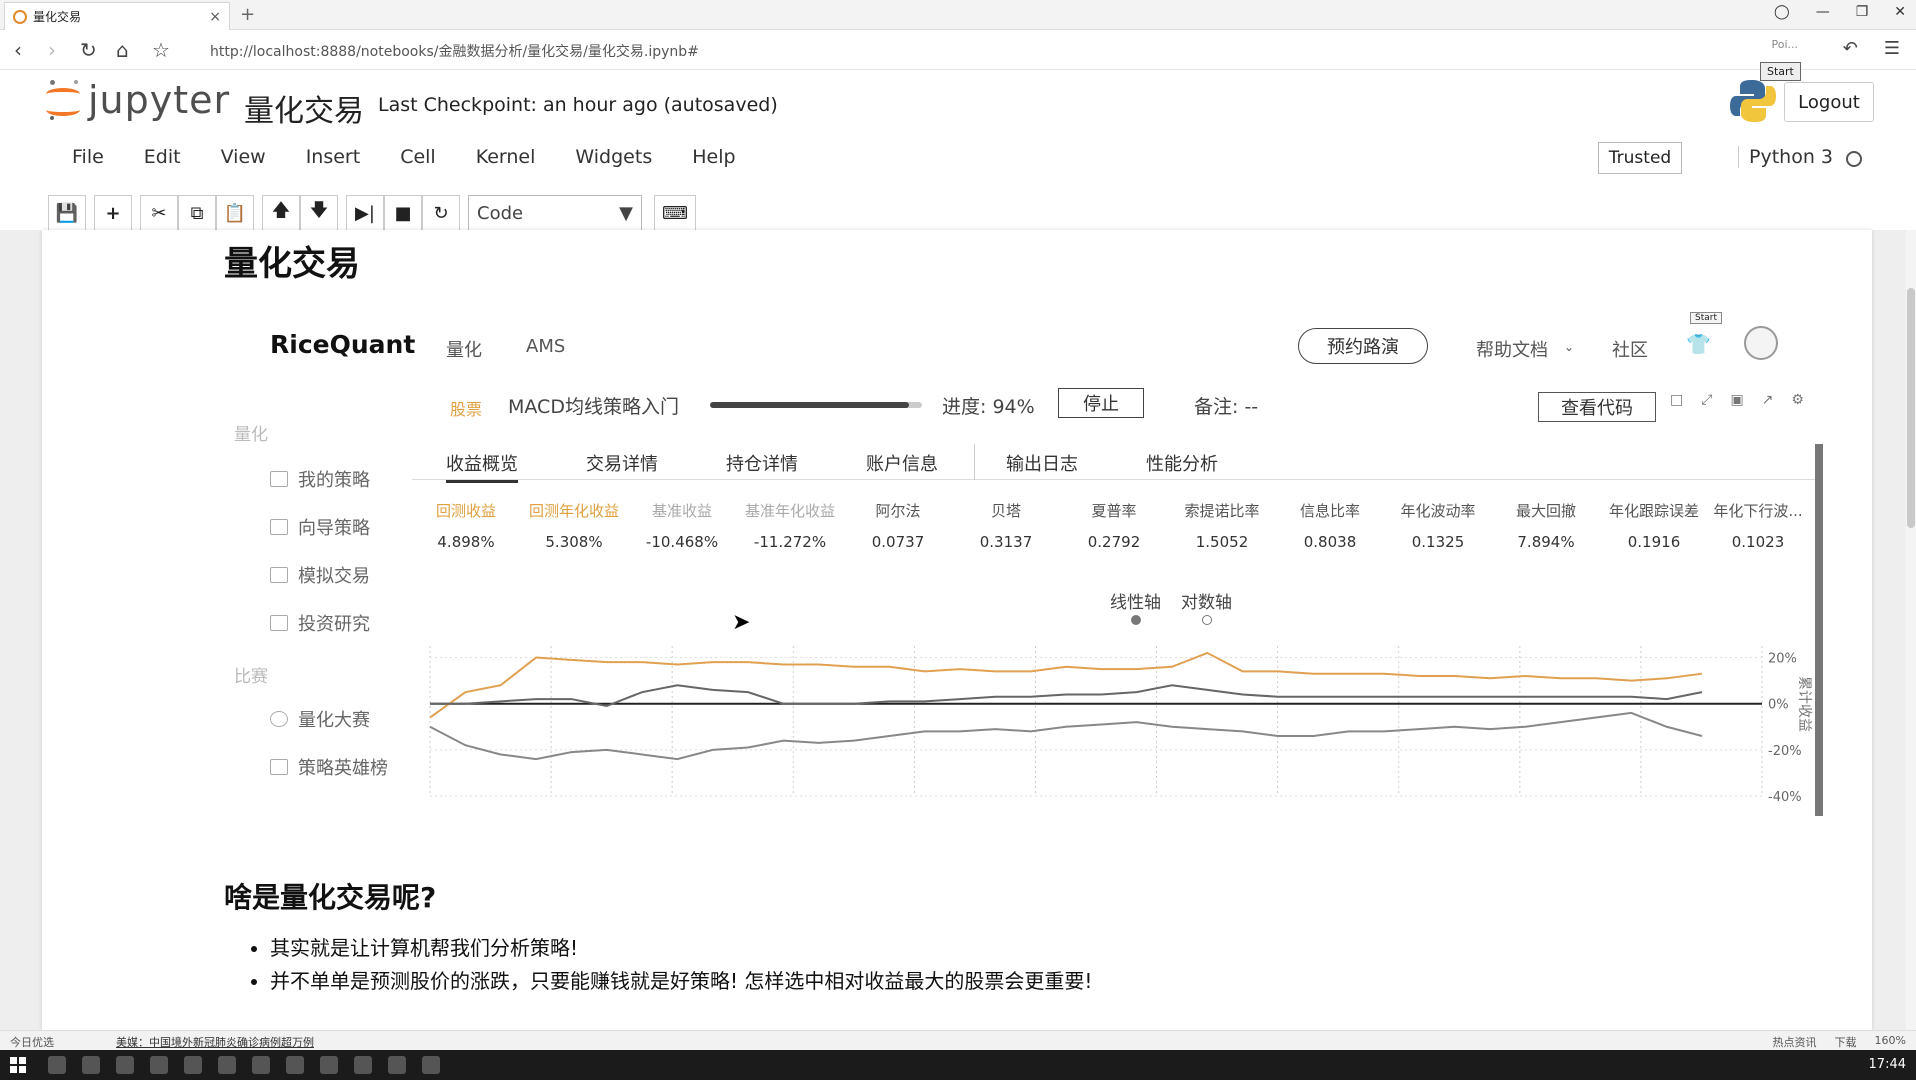  I want to click on shirt-icon: ◯, so click(1782, 12).